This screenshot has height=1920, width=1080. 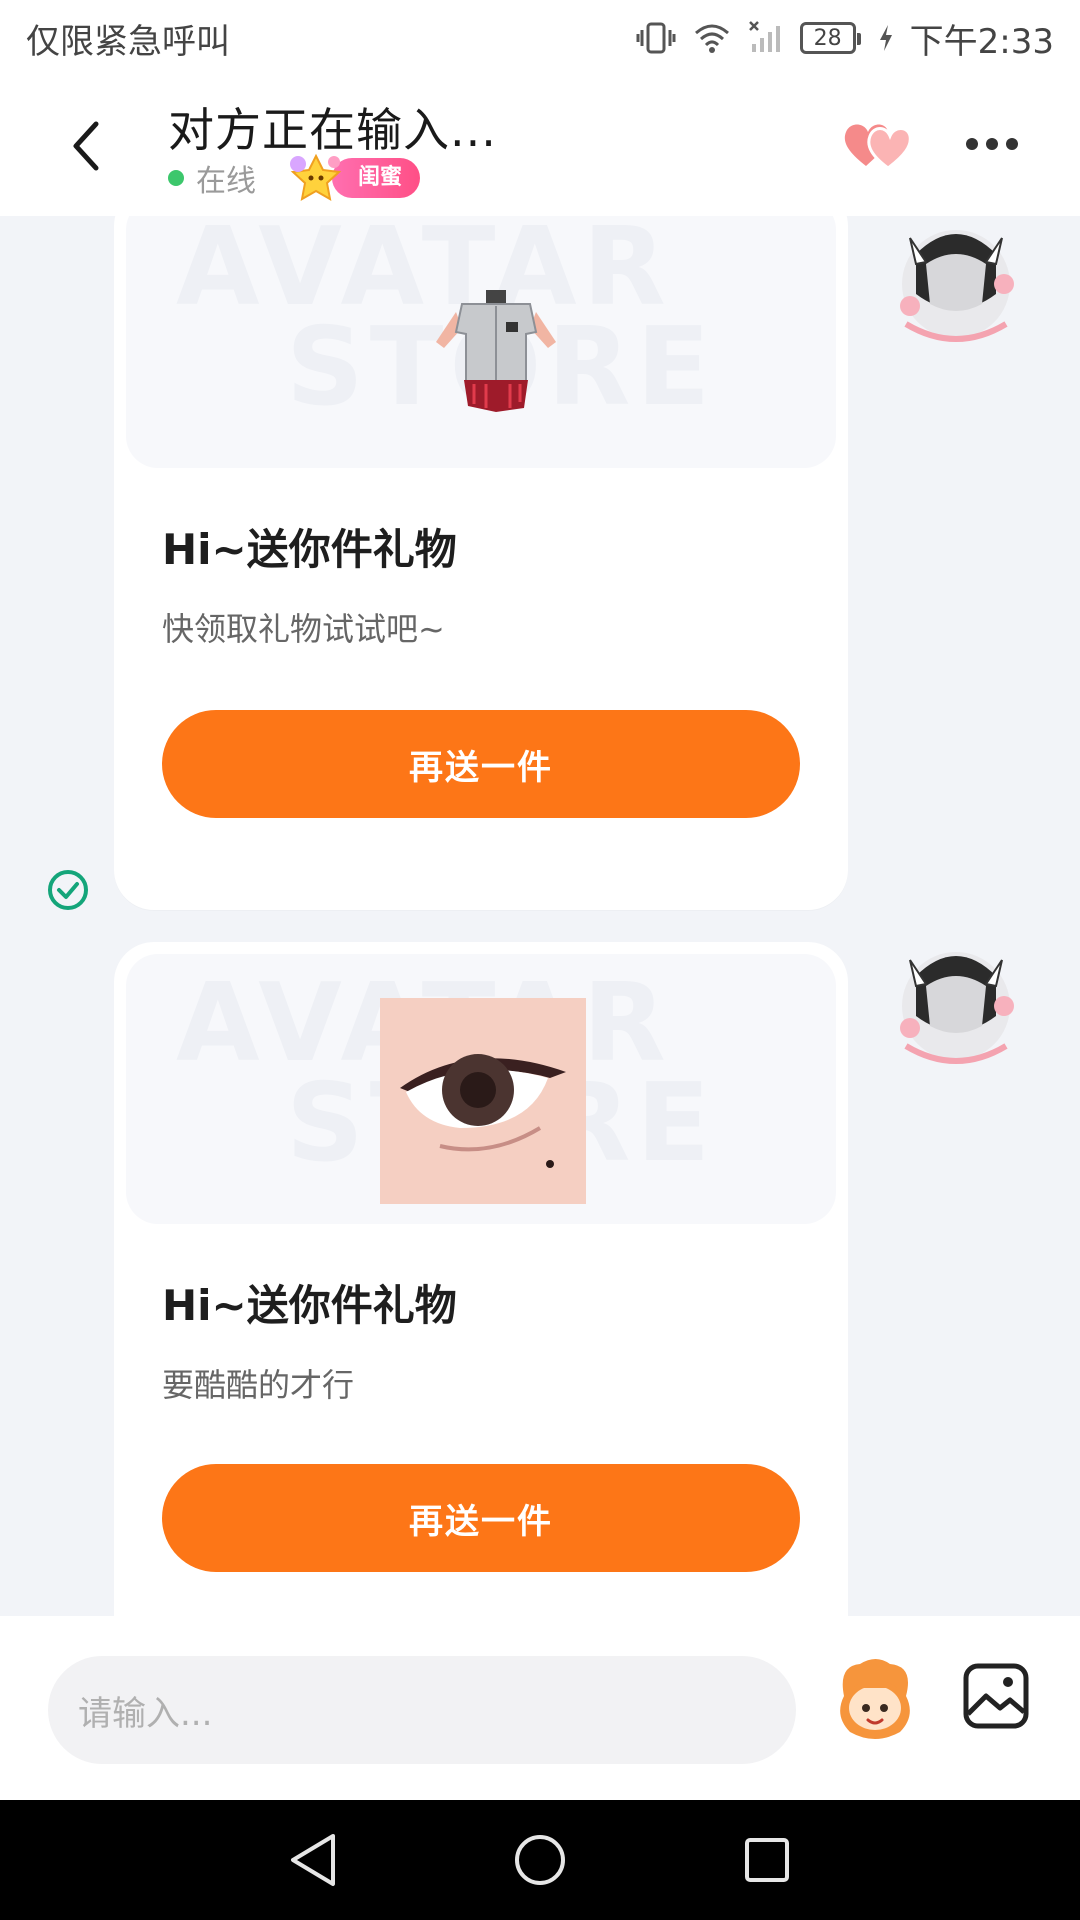 I want to click on home-circle-icon, so click(x=539, y=1860).